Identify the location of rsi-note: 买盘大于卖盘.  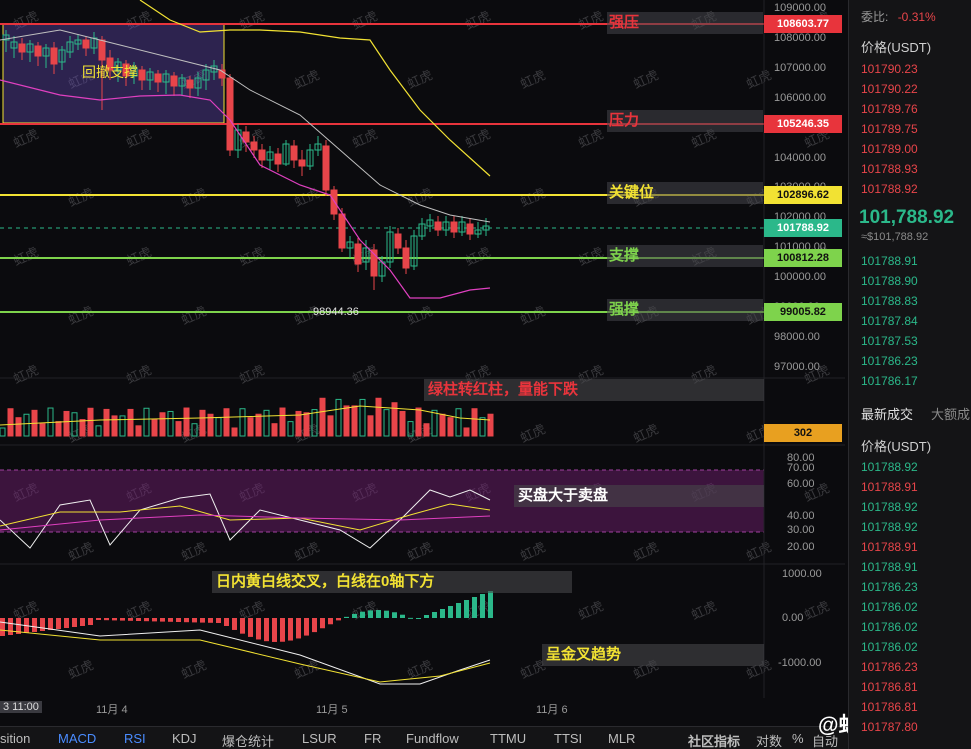
(639, 496).